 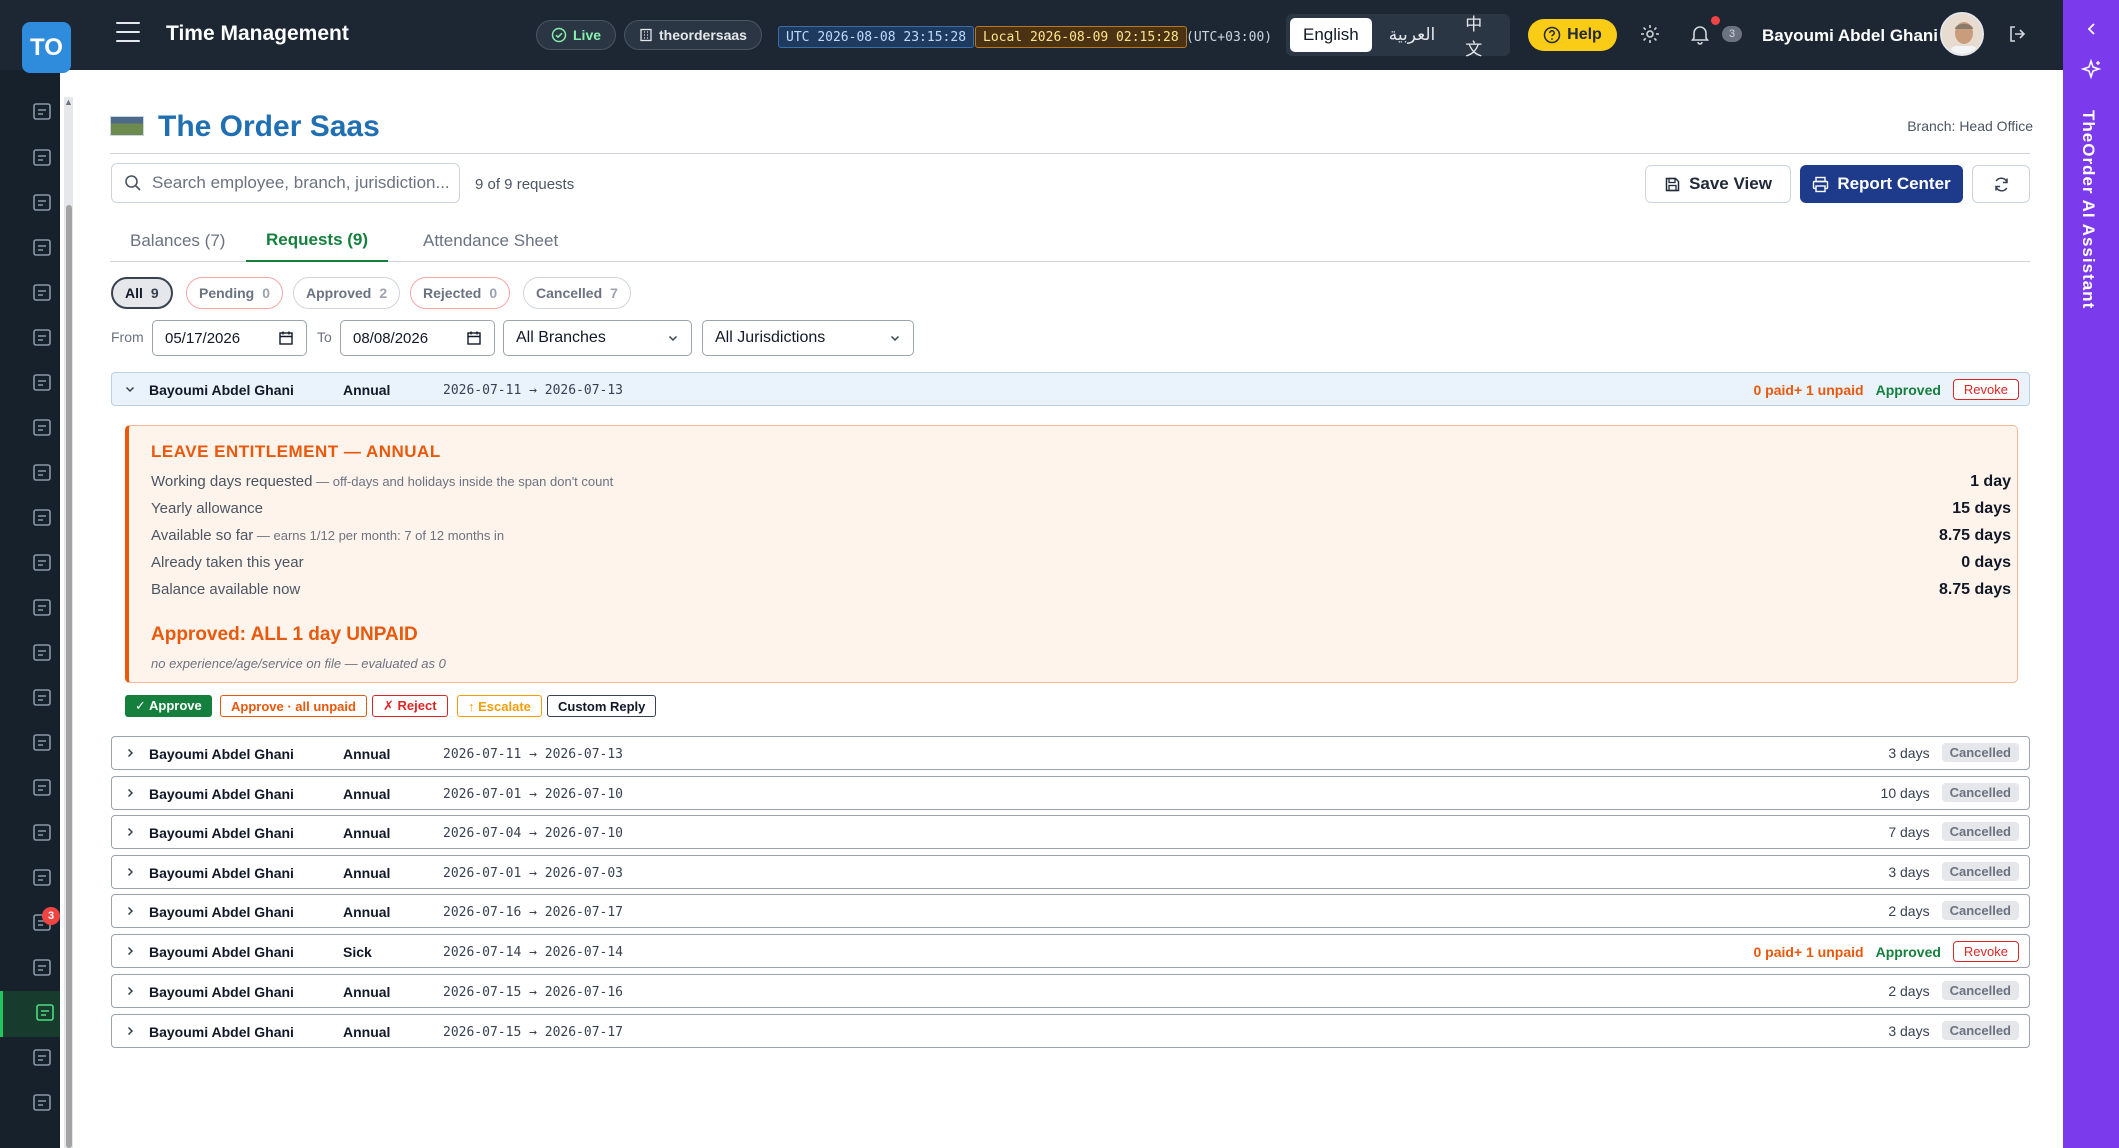 I want to click on row-status-group: 0 paid+ 1 unpaid Approved Revoke, so click(x=1886, y=951).